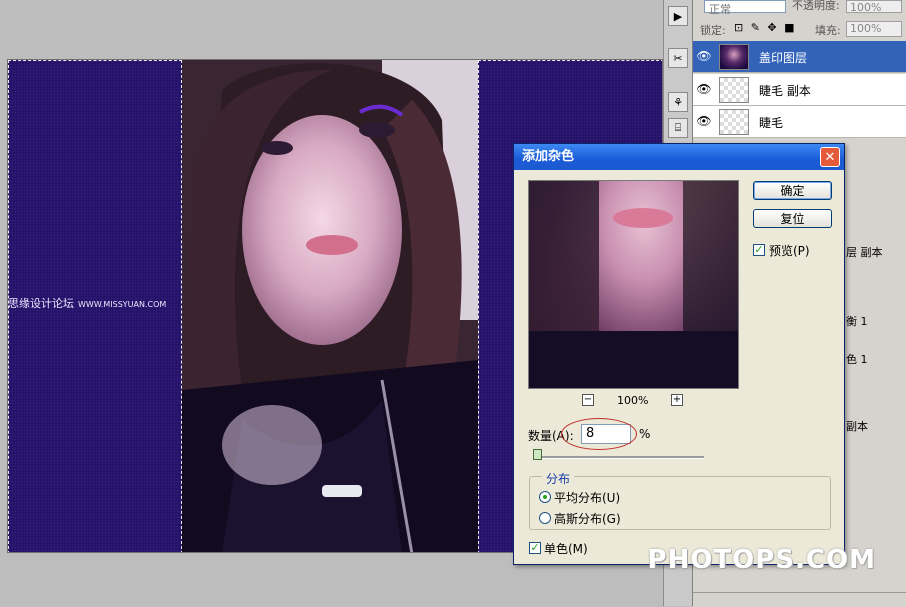 The height and width of the screenshot is (607, 906). Describe the element at coordinates (785, 91) in the screenshot. I see `layer-name: 睫毛 副本` at that location.